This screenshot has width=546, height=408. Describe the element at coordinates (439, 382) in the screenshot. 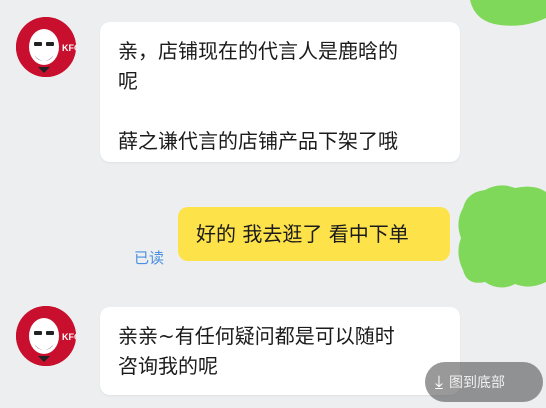

I see `download-arrow-icon: ⤓` at that location.